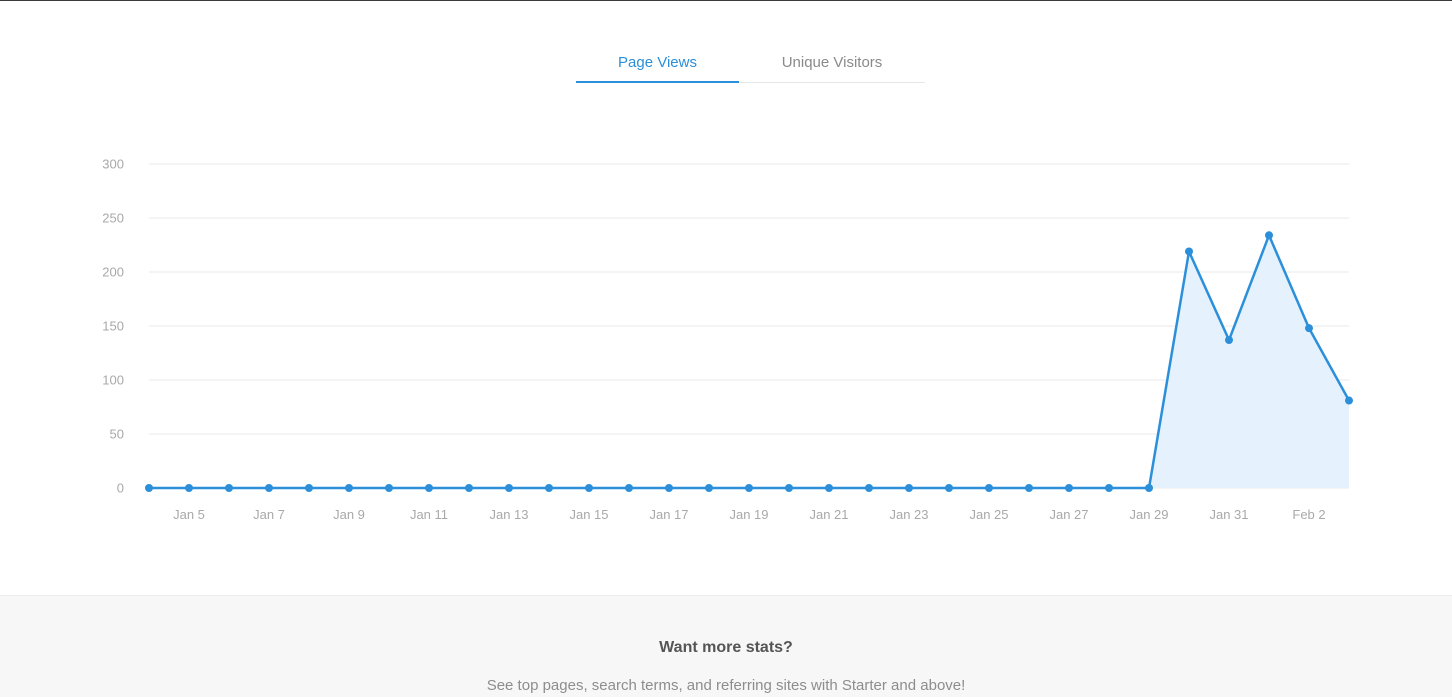 The image size is (1452, 697). What do you see at coordinates (828, 514) in the screenshot?
I see `x-tick-label: Jan 21` at bounding box center [828, 514].